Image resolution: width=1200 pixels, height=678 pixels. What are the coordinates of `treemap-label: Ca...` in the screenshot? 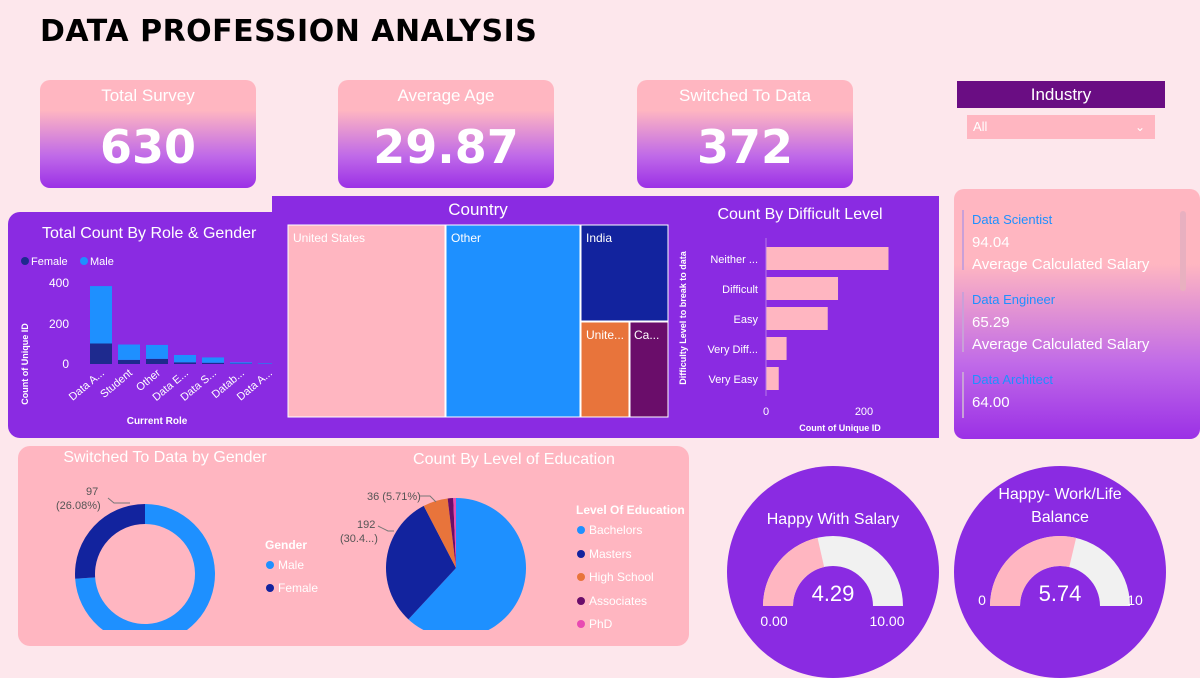 It's located at (646, 335).